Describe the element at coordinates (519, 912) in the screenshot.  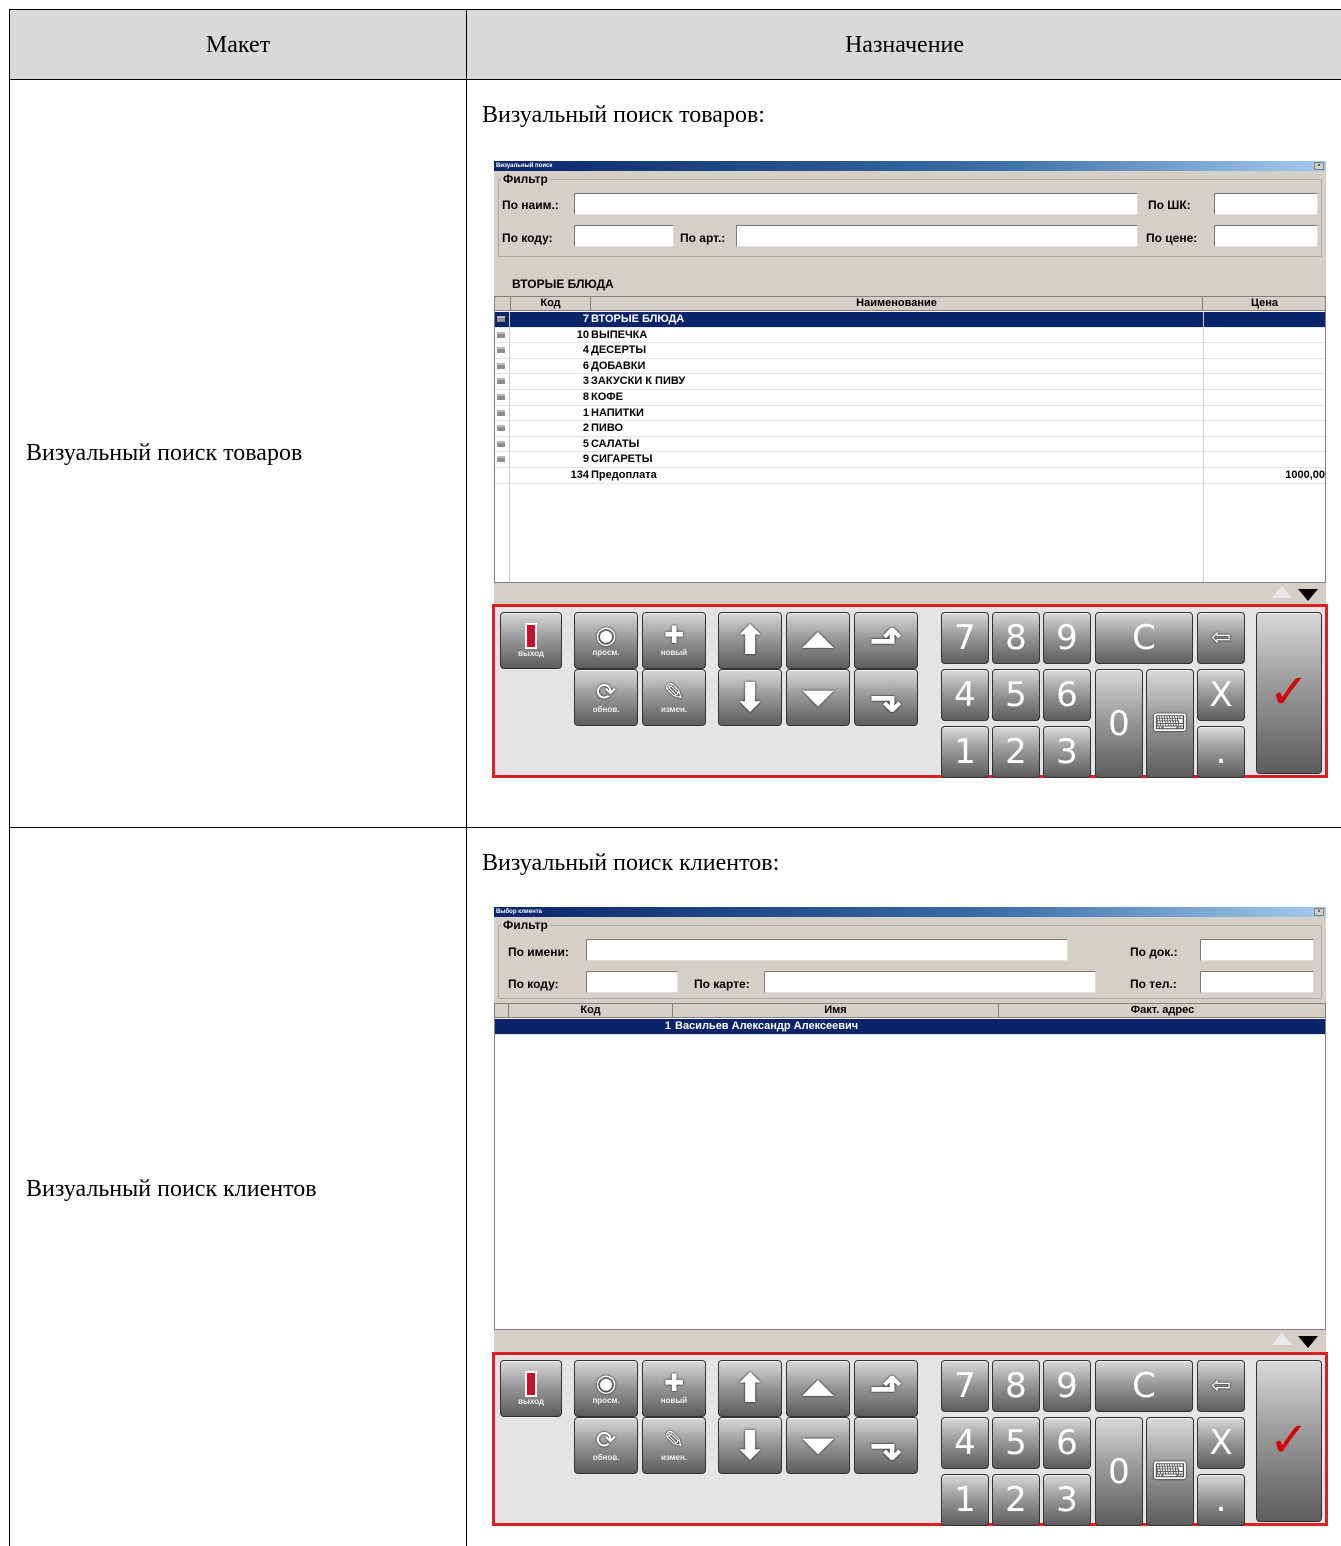
I see `window-title: Выбор клиента` at that location.